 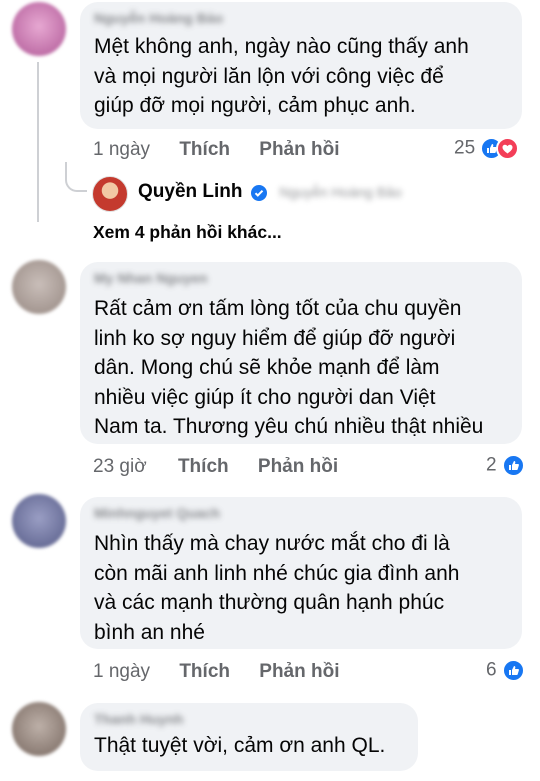 What do you see at coordinates (301, 18) in the screenshot?
I see `comment-author: Nguyễn Hoàng Bảo` at bounding box center [301, 18].